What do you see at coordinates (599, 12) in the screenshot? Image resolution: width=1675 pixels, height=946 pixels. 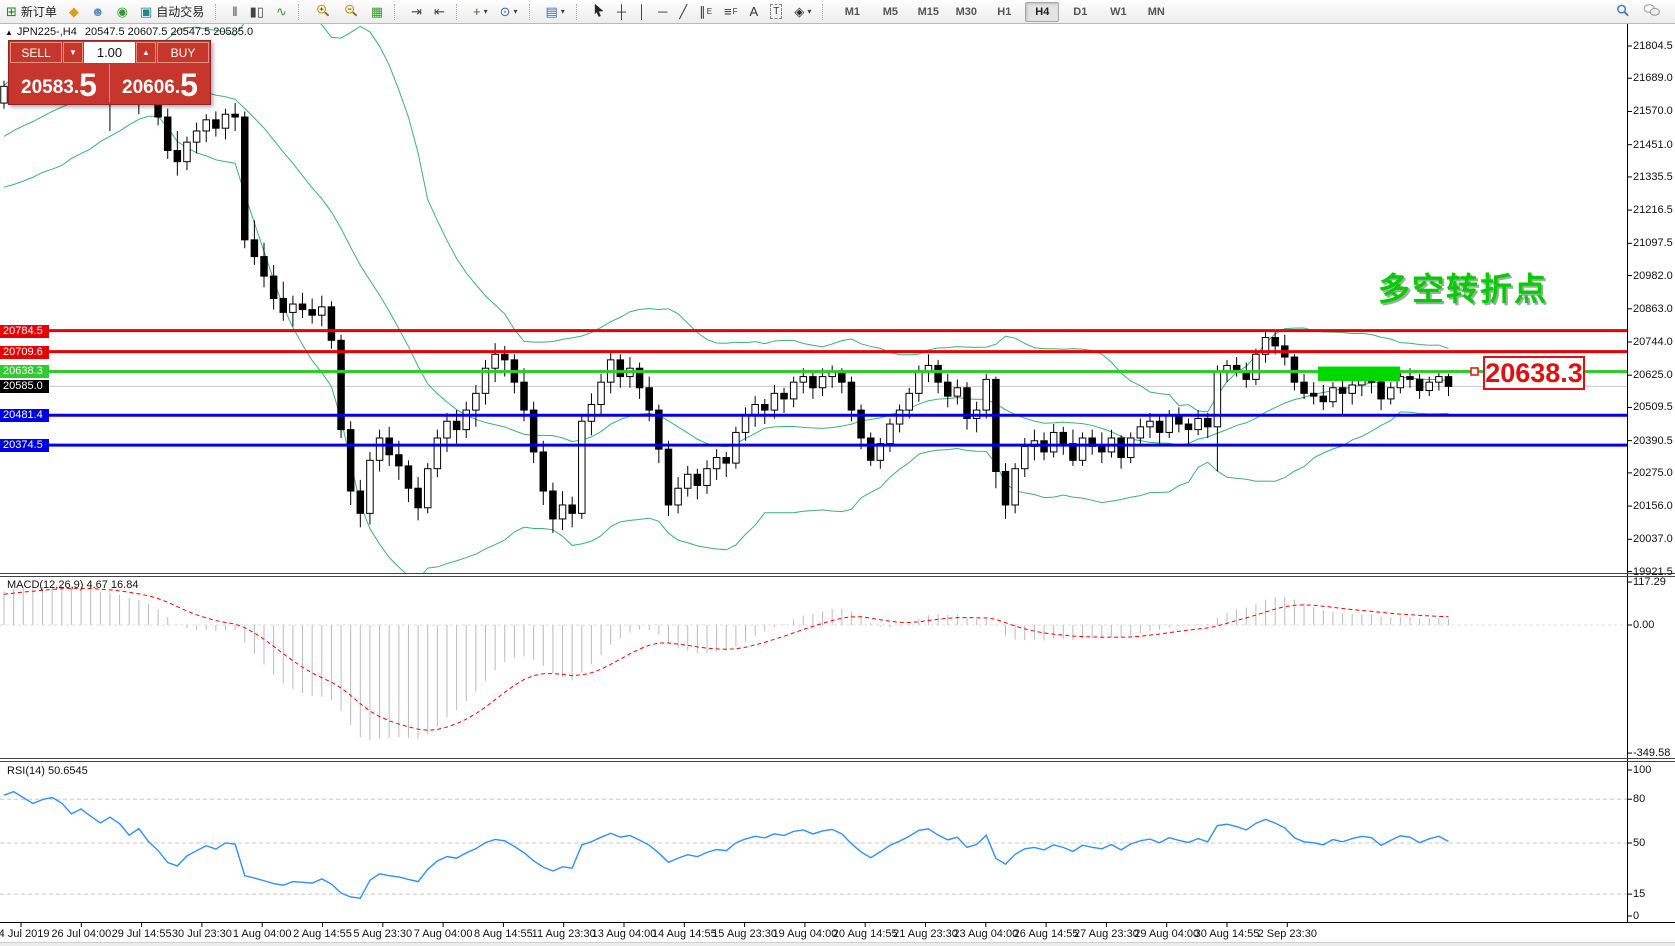 I see `cursor-button` at bounding box center [599, 12].